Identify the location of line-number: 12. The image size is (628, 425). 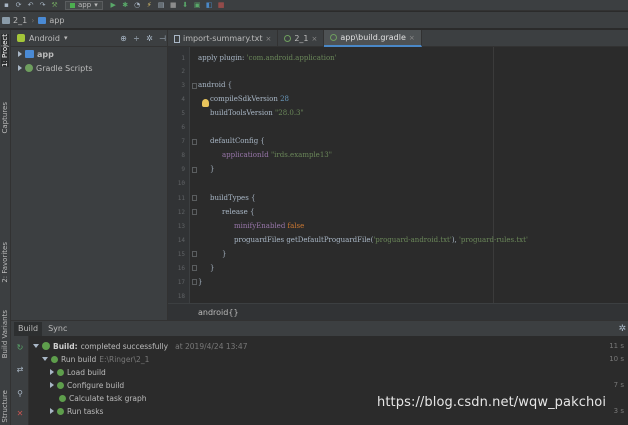
(181, 212).